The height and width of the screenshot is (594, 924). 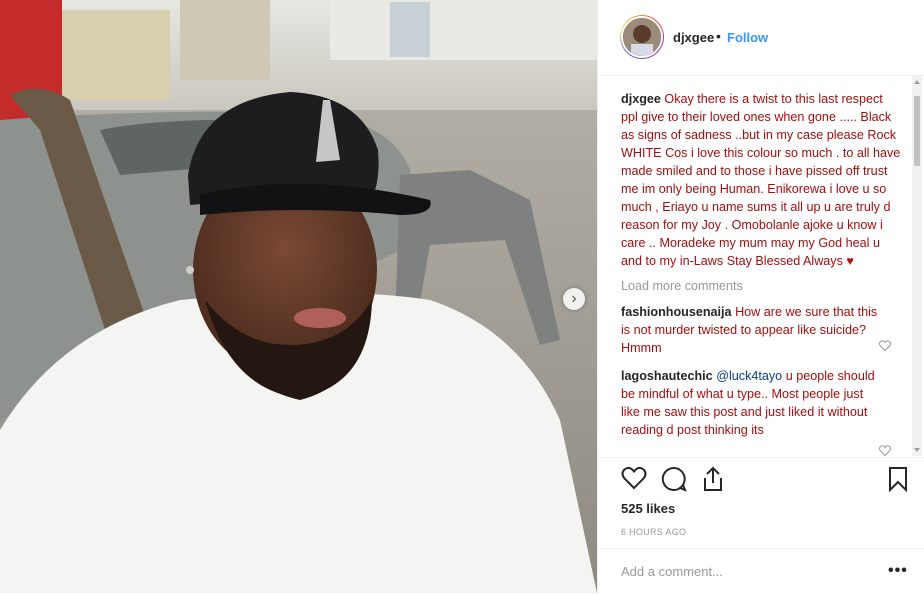 I want to click on avatar, so click(x=642, y=37).